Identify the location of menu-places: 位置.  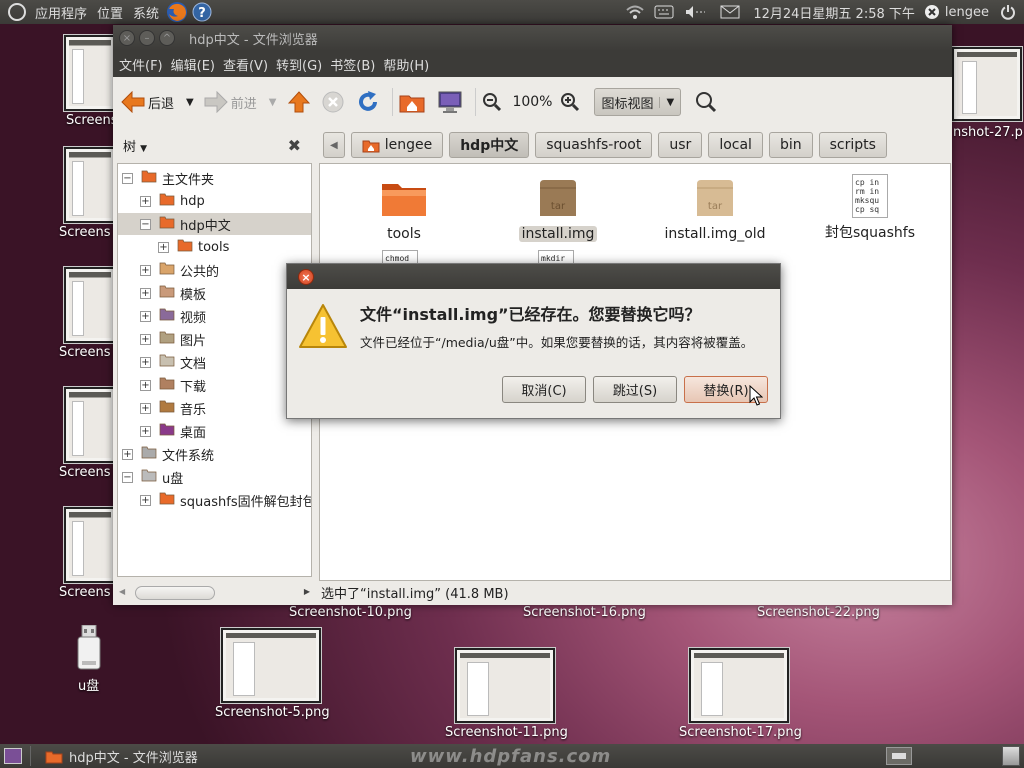
(110, 12).